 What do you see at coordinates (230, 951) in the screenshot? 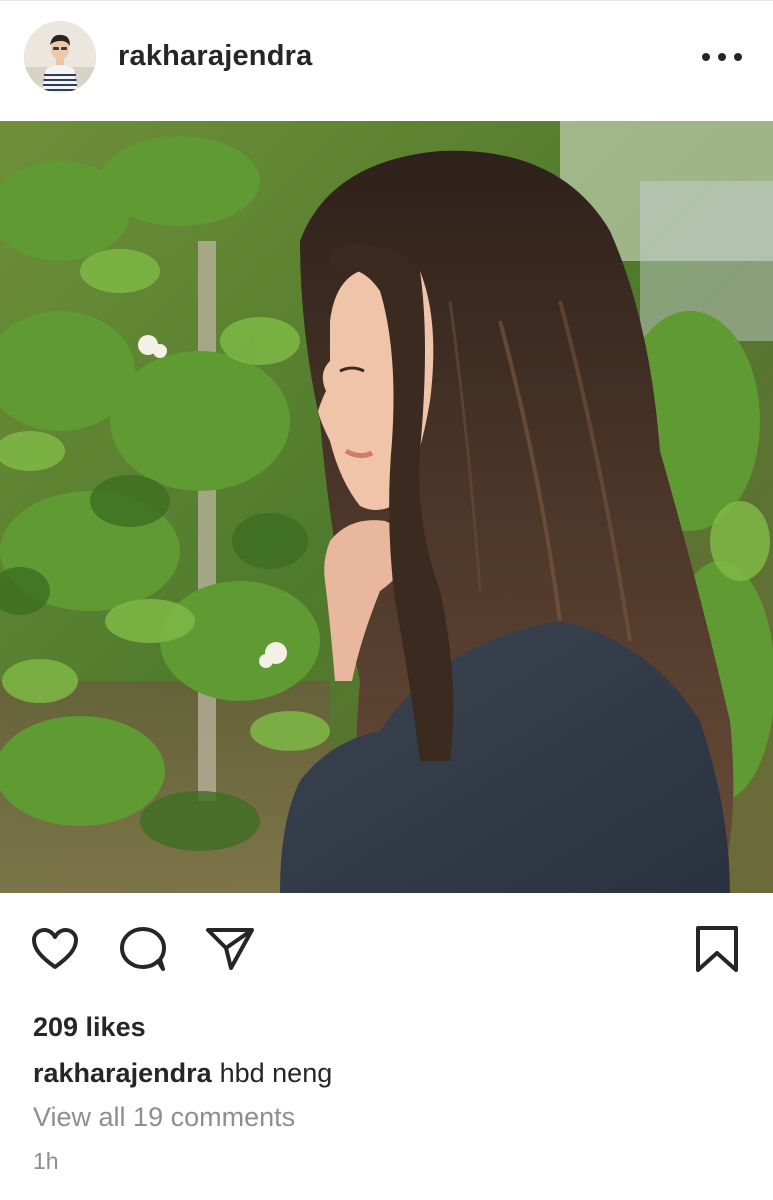
I see `paper-plane-icon` at bounding box center [230, 951].